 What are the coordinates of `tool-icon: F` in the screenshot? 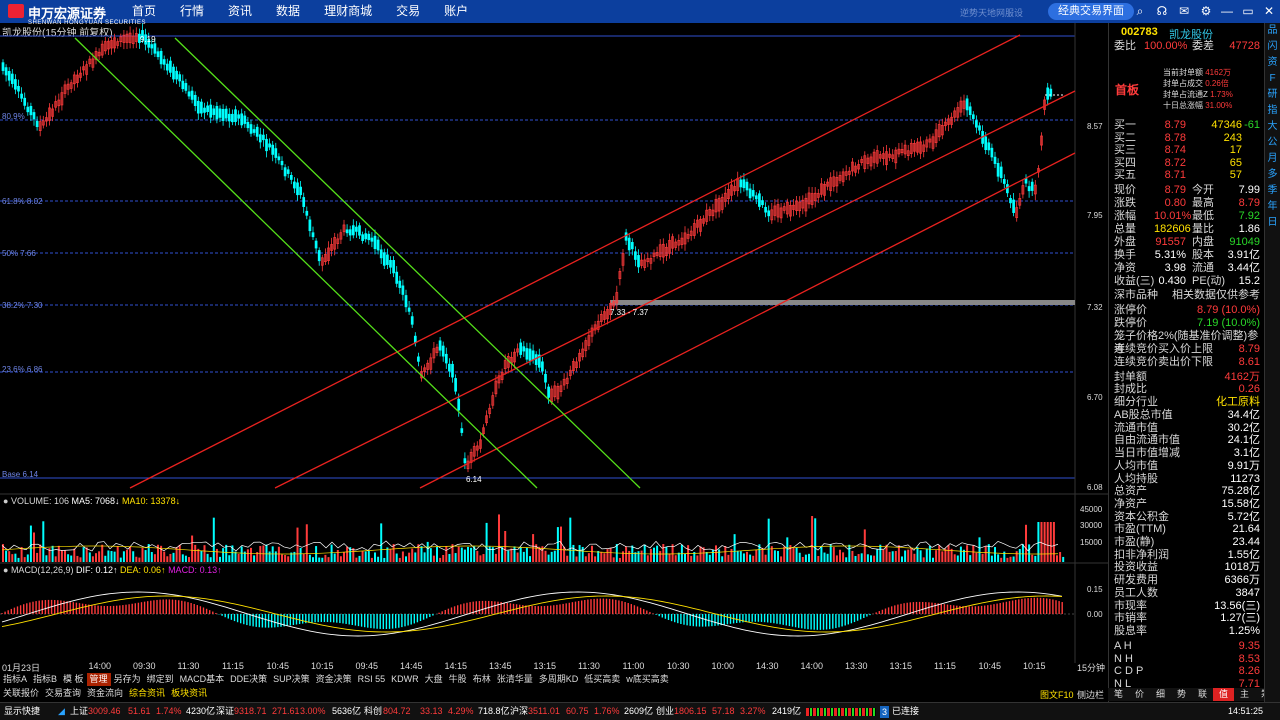 It's located at (1272, 79).